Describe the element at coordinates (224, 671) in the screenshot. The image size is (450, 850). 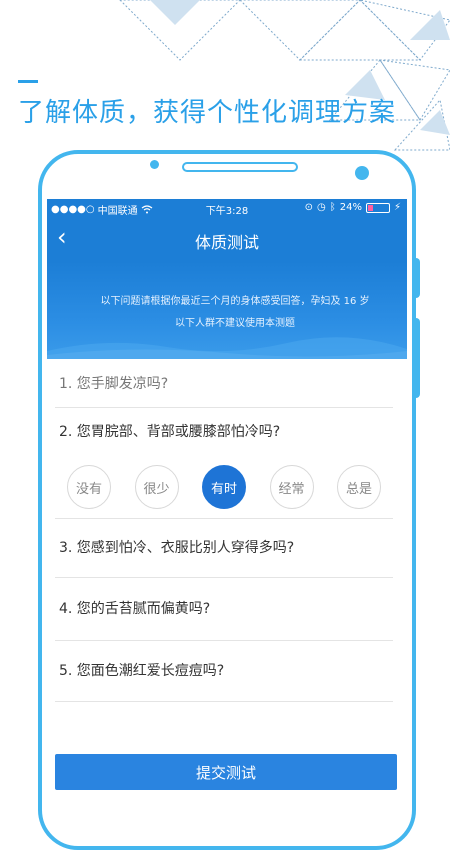
I see `question-item: 5. 您面色潮红爱长痘痘吗?` at that location.